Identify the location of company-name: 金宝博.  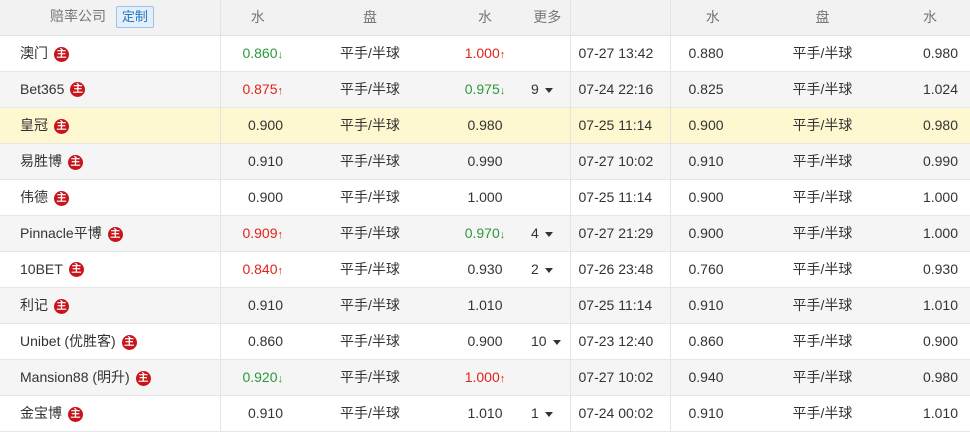
(41, 413).